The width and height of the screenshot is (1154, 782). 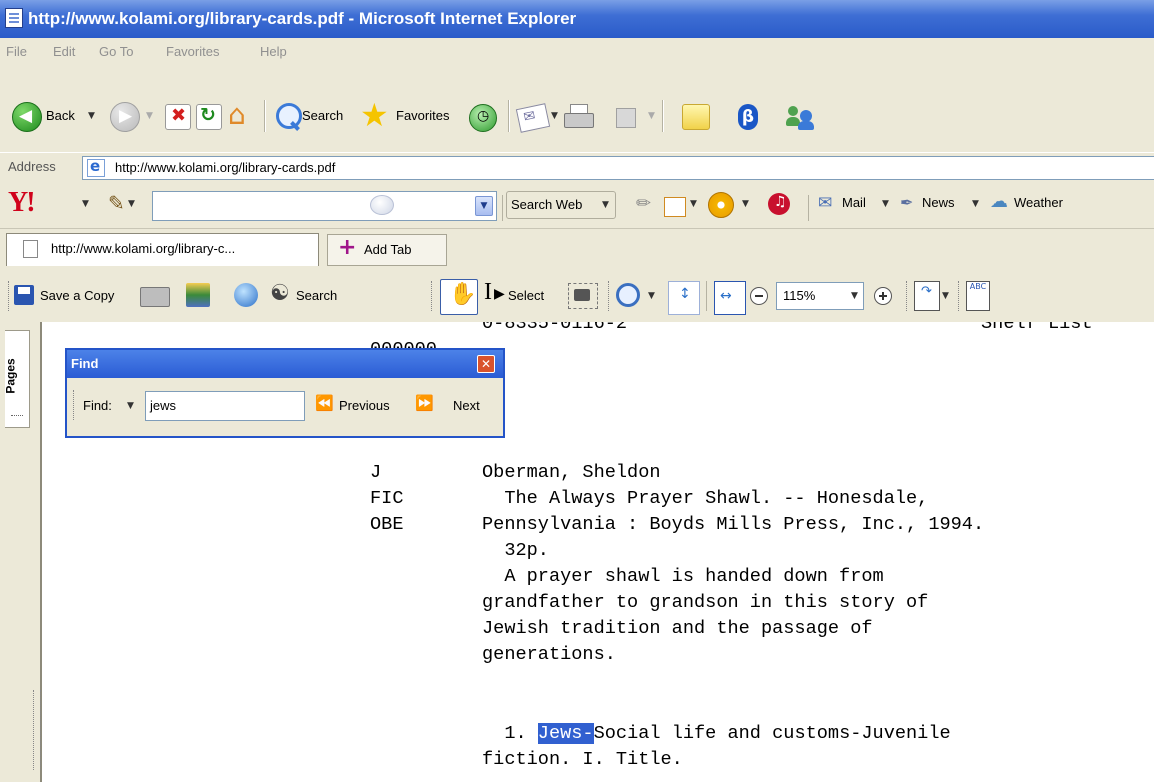 I want to click on summary-line: A prayer shawl is handed down from, so click(x=683, y=576).